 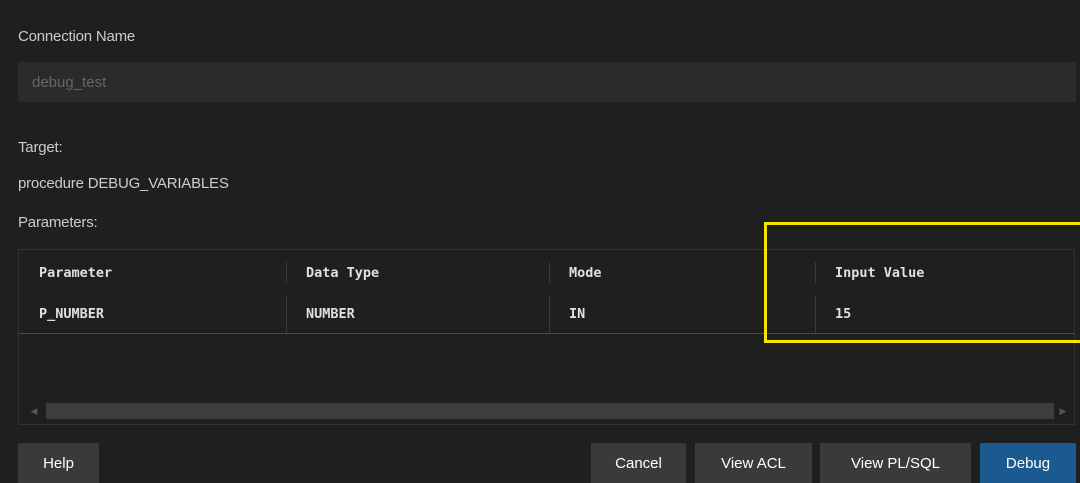 What do you see at coordinates (944, 314) in the screenshot?
I see `cell-input-value: 15` at bounding box center [944, 314].